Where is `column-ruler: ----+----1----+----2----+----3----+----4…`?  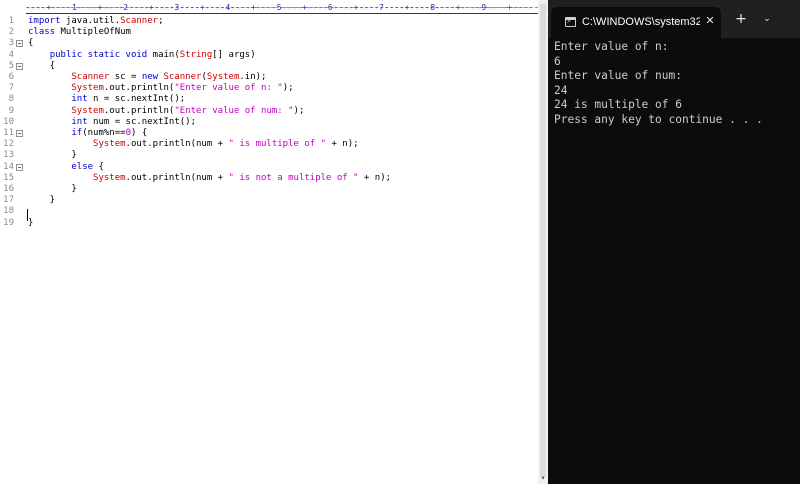
column-ruler: ----+----1----+----2----+----3----+----4… is located at coordinates (287, 8).